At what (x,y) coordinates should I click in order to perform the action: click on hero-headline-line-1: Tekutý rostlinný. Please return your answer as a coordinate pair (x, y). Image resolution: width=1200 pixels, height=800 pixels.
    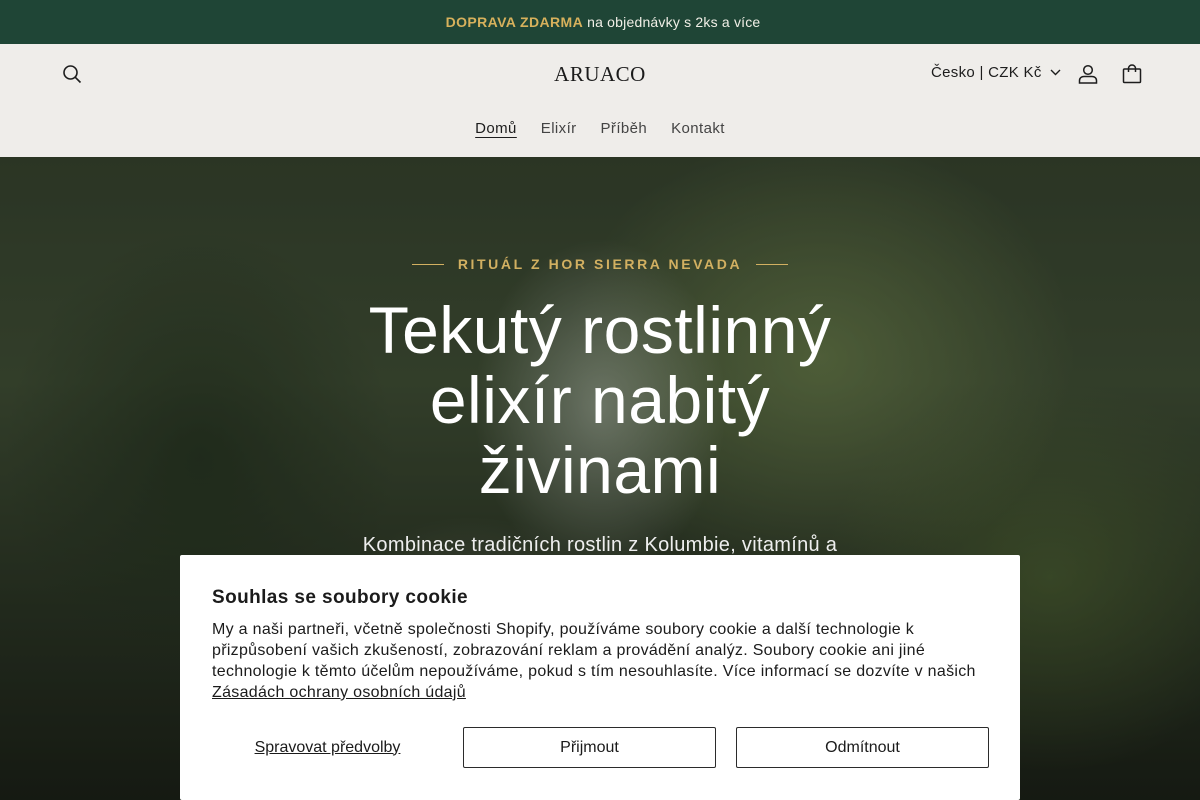
    Looking at the image, I should click on (600, 330).